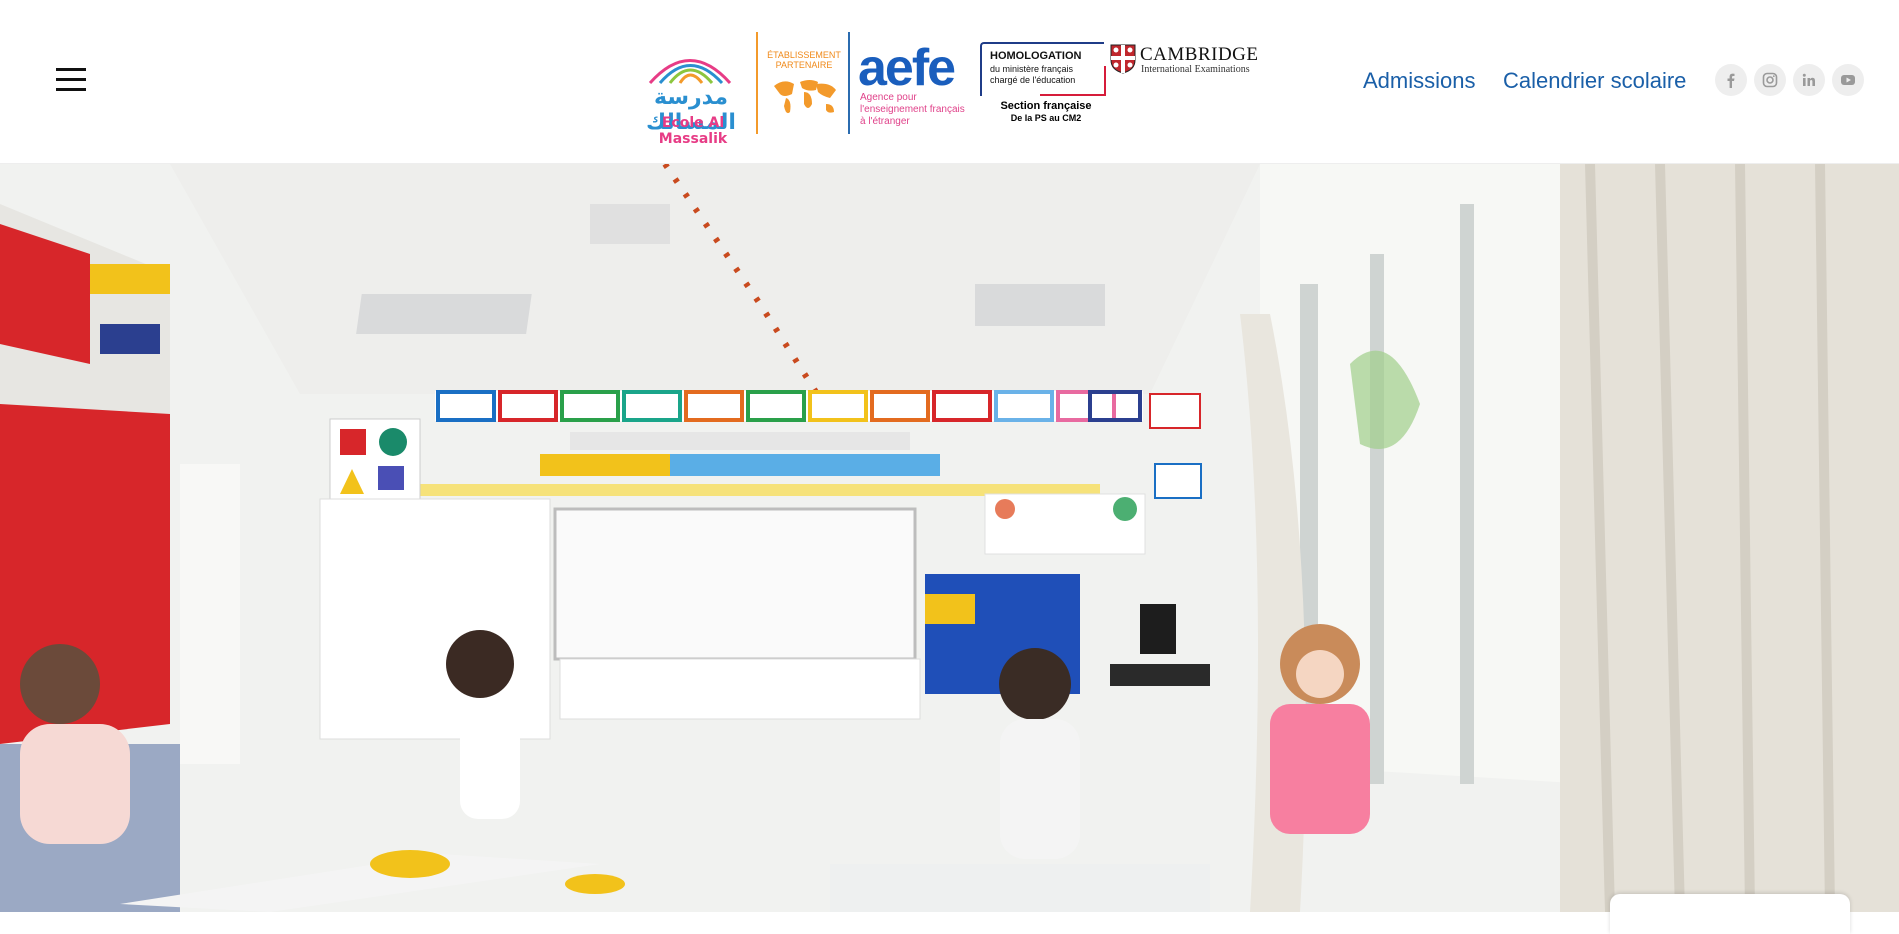 The width and height of the screenshot is (1899, 934). Describe the element at coordinates (1809, 80) in the screenshot. I see `linkedin-icon` at that location.